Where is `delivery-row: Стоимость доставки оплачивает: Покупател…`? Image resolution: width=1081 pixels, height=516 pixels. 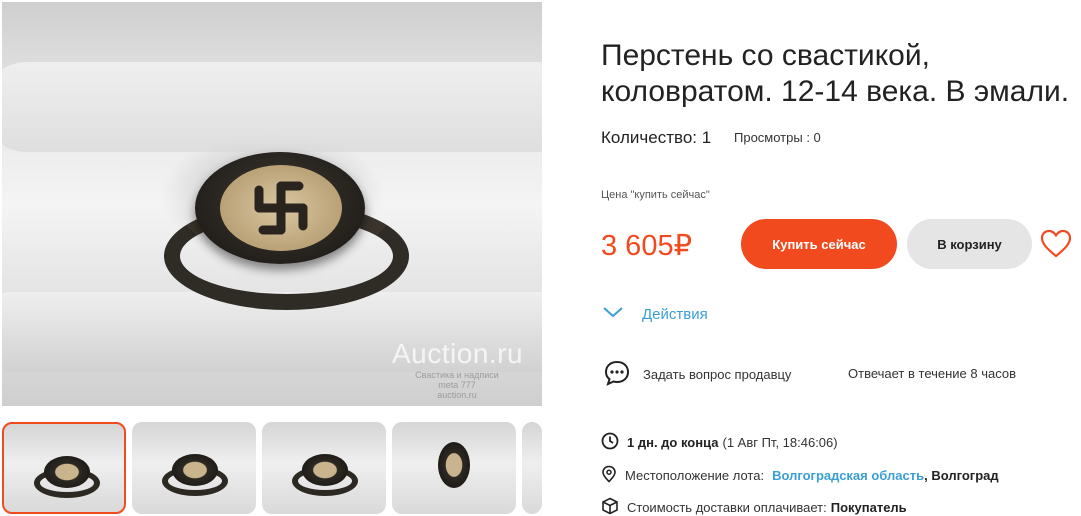 delivery-row: Стоимость доставки оплачивает: Покупател… is located at coordinates (754, 506).